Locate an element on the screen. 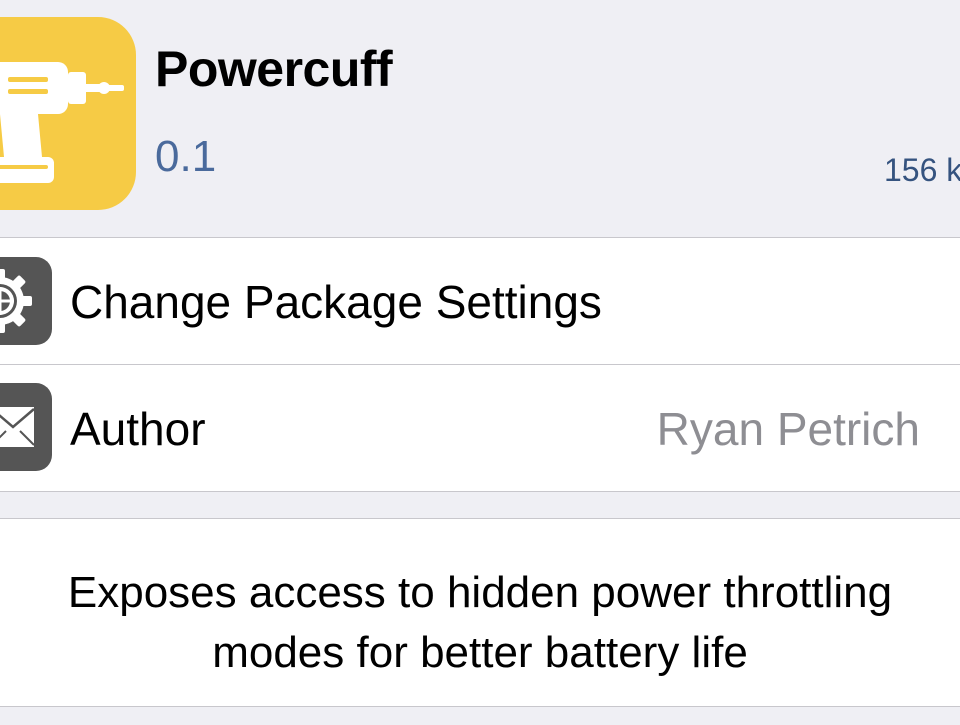 This screenshot has width=960, height=725. package-size: 156 k is located at coordinates (922, 170).